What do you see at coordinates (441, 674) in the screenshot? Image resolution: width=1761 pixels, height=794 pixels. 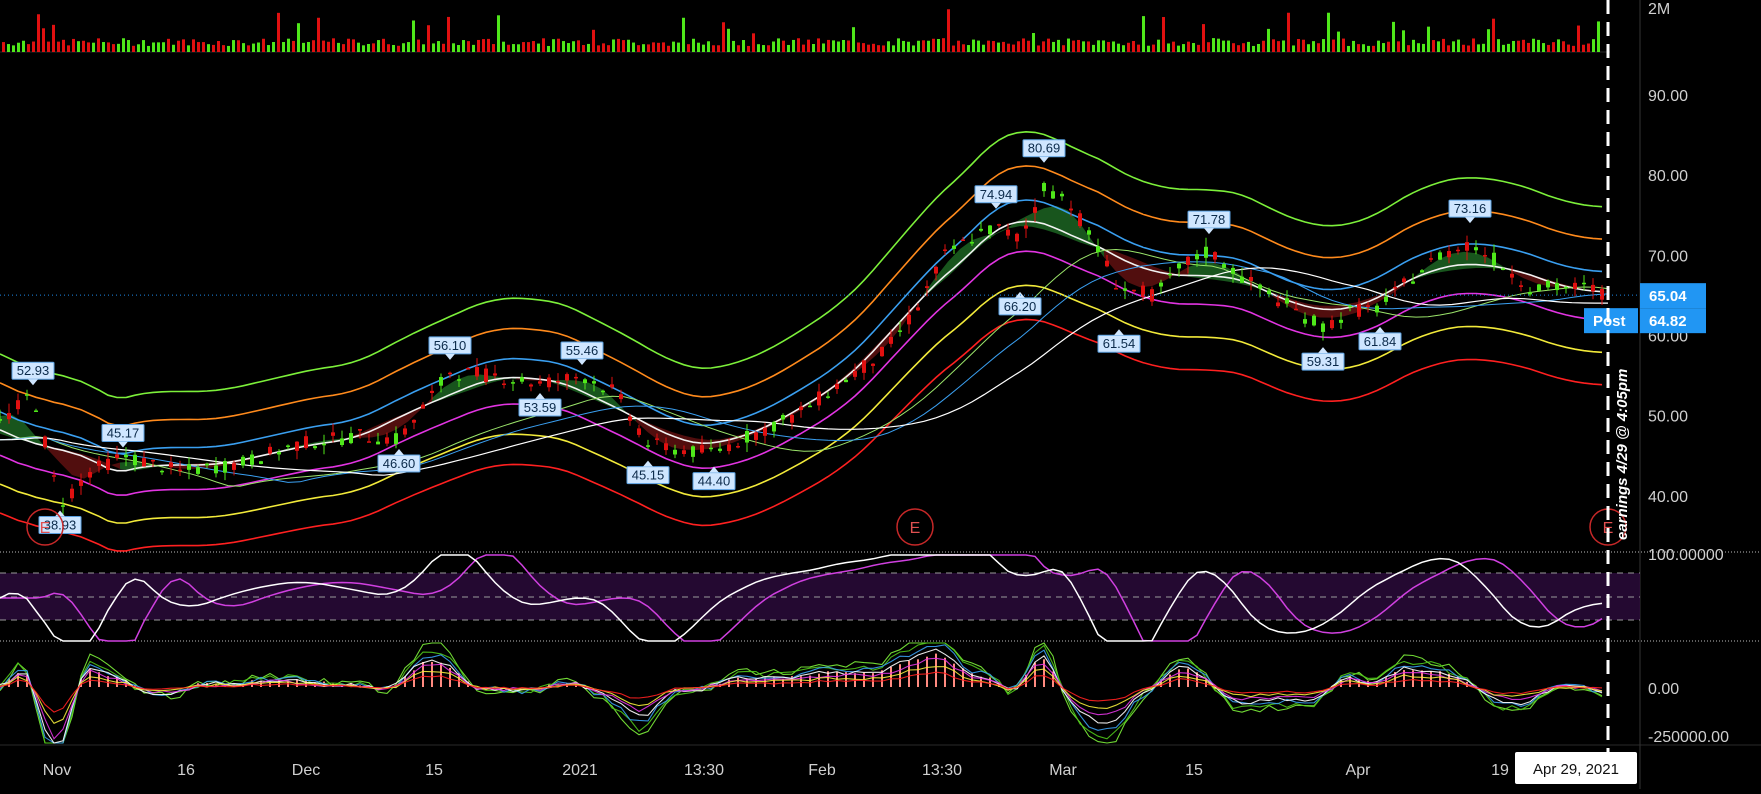 I see `flow-bar` at bounding box center [441, 674].